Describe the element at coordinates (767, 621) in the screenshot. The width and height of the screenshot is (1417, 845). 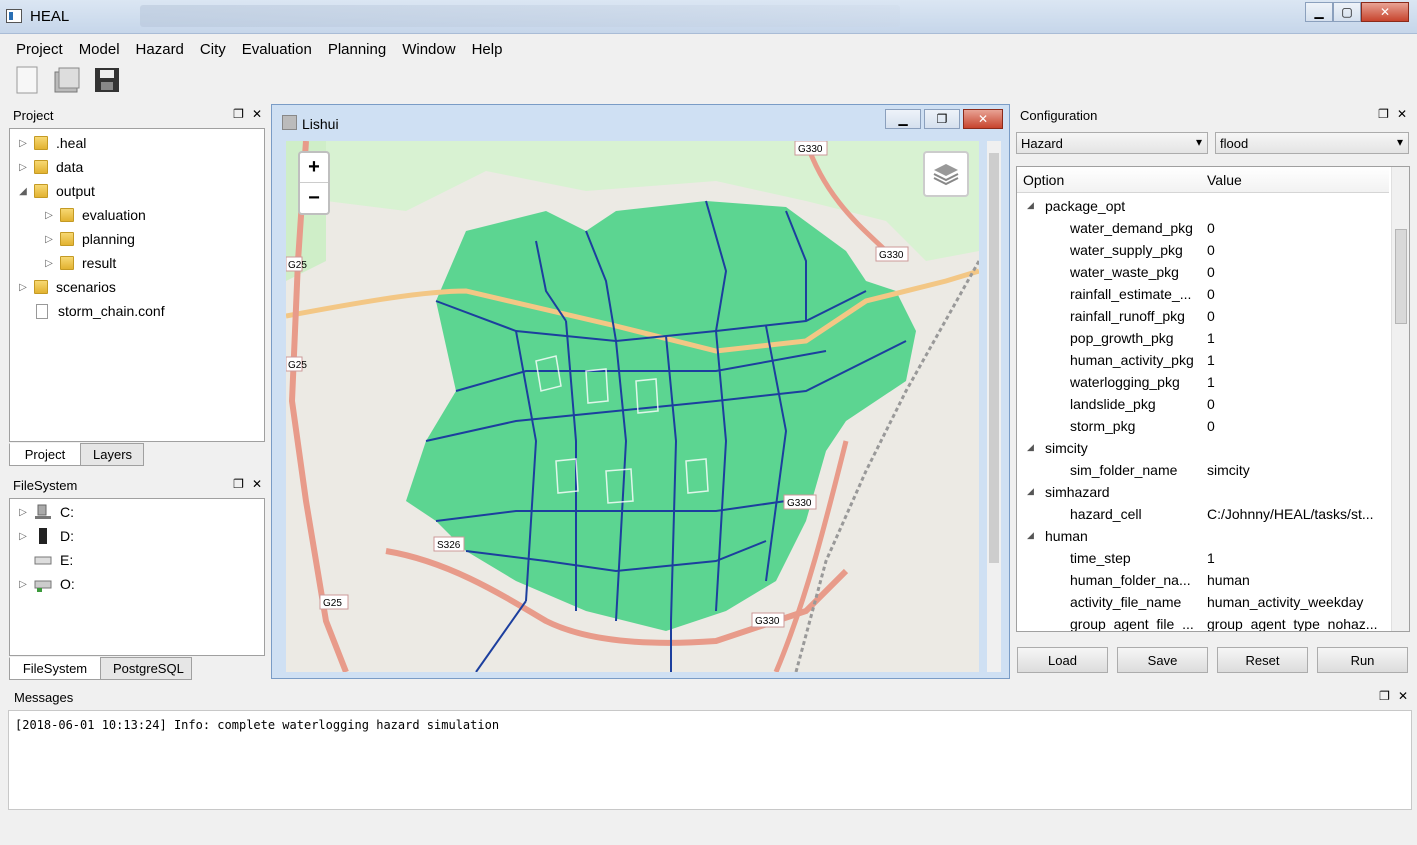
I see `road-label: G330` at that location.